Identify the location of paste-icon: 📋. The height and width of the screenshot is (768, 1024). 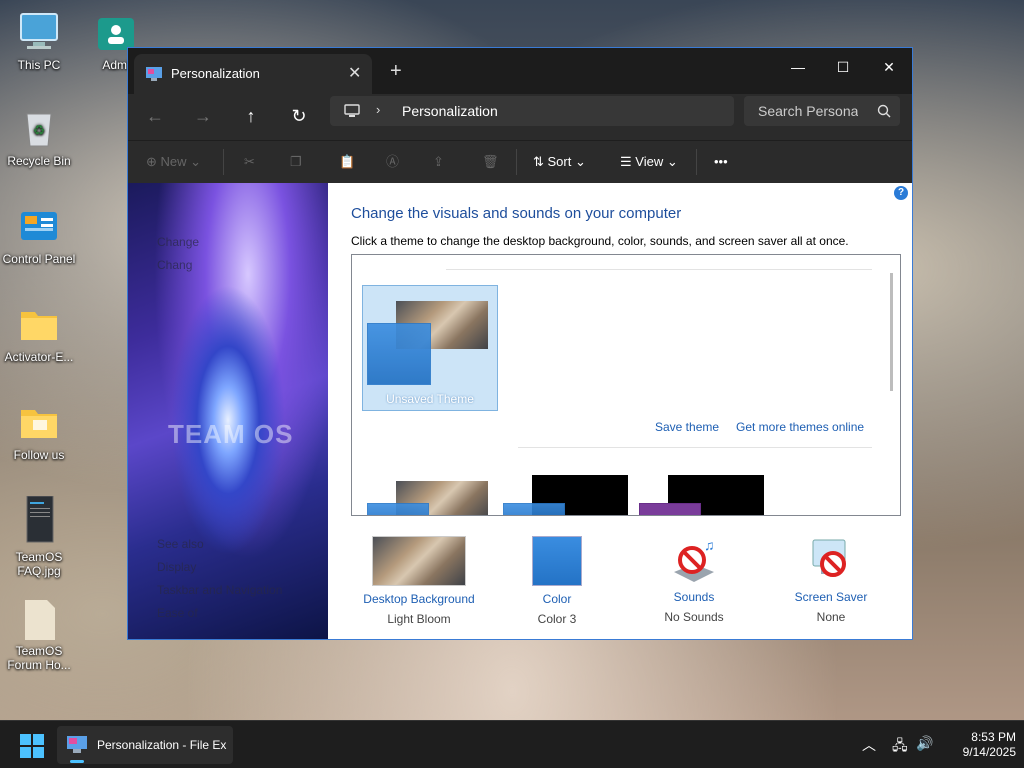
(347, 162).